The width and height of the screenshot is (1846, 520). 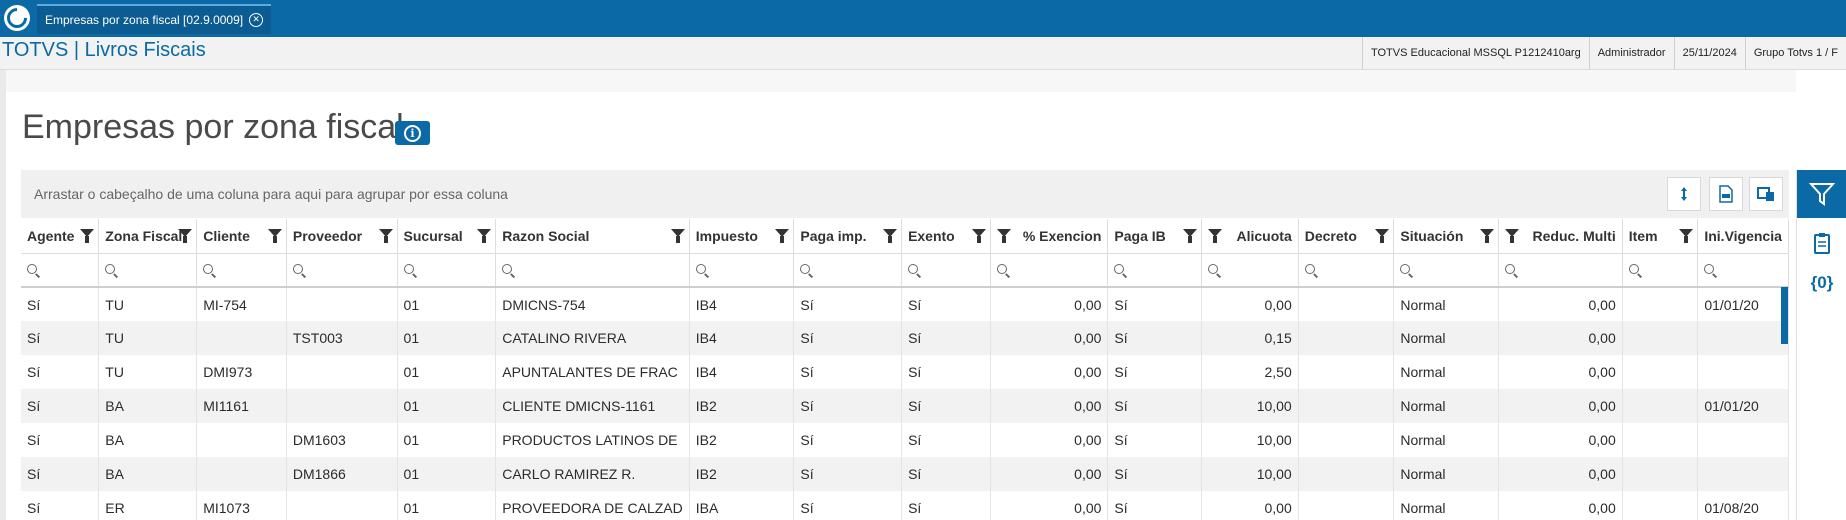 I want to click on column-header: % Exencion, so click(x=1049, y=236).